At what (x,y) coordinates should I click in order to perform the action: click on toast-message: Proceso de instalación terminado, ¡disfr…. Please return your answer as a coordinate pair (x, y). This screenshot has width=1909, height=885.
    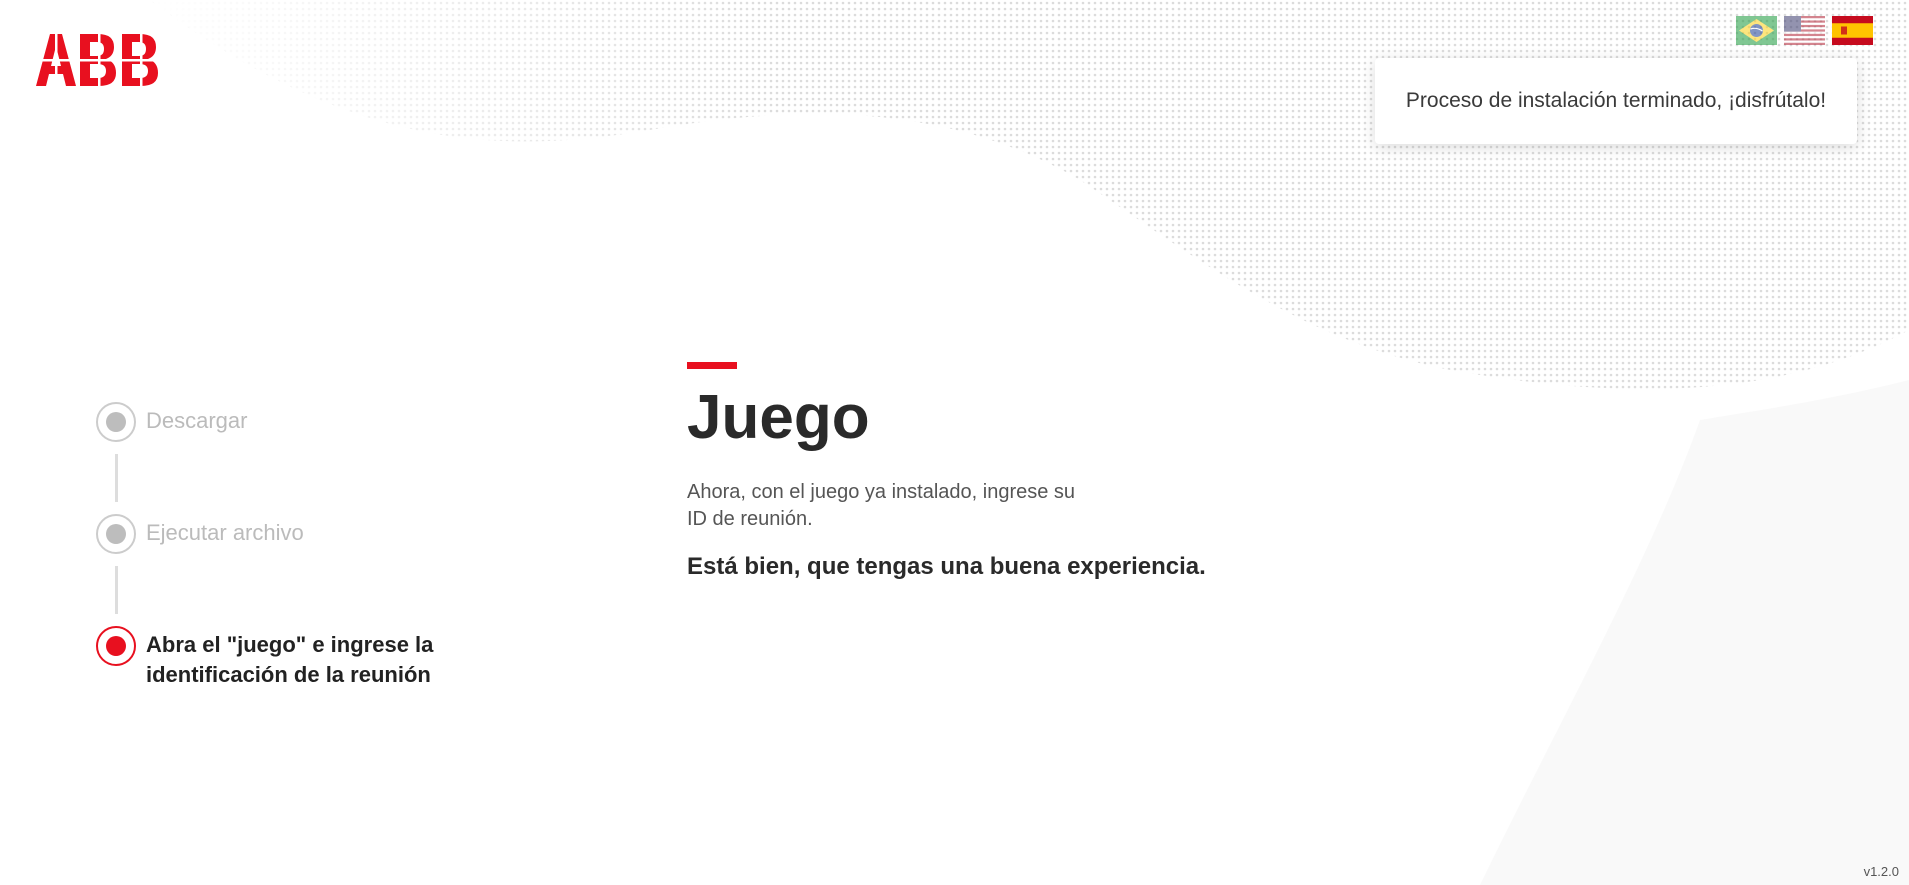
    Looking at the image, I should click on (1616, 100).